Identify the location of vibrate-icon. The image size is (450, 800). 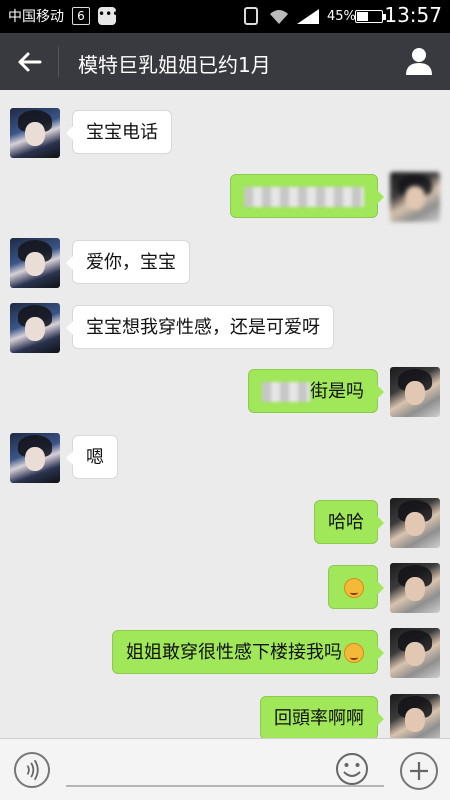
(251, 16).